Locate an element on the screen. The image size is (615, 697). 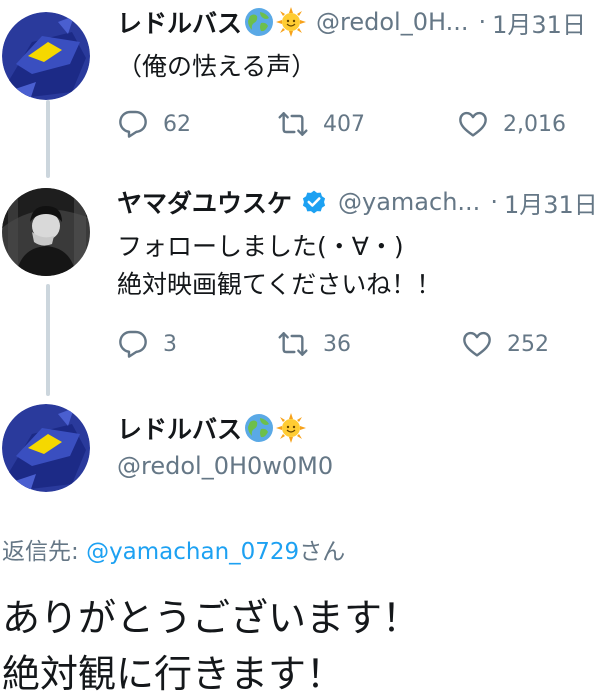
username-handle: @redol_0H0w0M0 is located at coordinates (365, 466).